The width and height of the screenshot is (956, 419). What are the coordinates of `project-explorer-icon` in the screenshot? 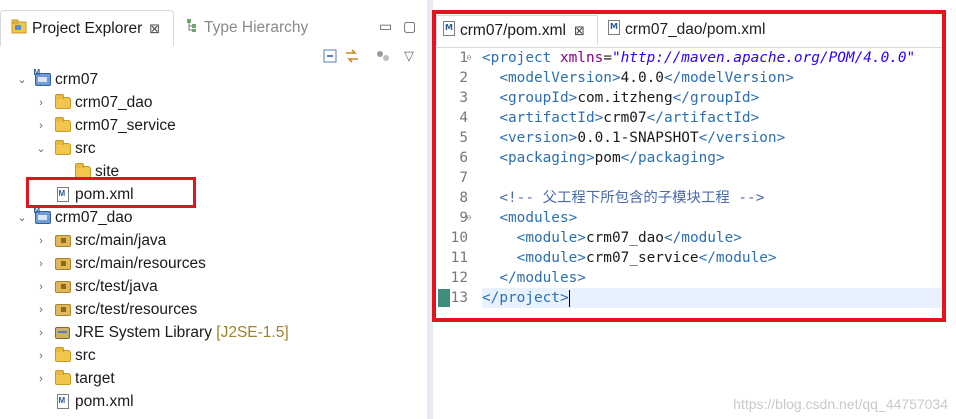 It's located at (19, 29).